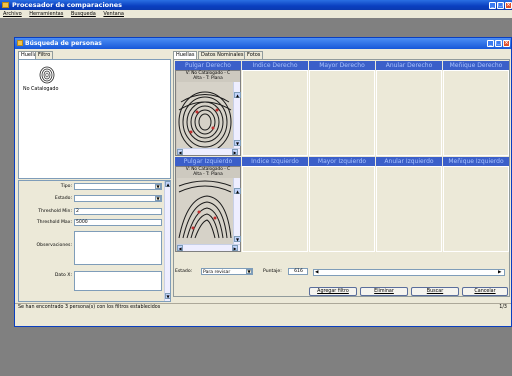  Describe the element at coordinates (409, 161) in the screenshot. I see `col-anular-izquierdo: Anular Izquierdo` at that location.